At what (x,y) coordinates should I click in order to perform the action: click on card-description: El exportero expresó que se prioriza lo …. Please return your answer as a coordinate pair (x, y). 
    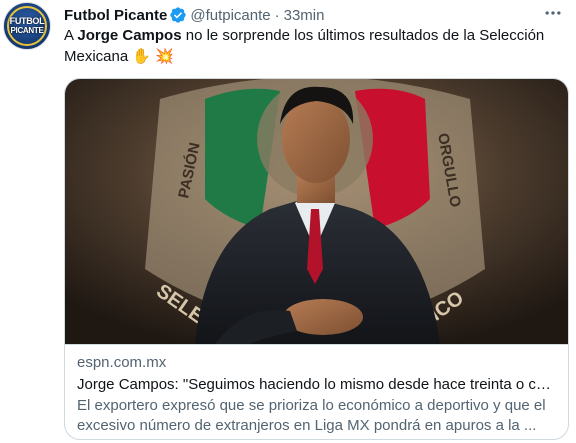
    Looking at the image, I should click on (311, 415).